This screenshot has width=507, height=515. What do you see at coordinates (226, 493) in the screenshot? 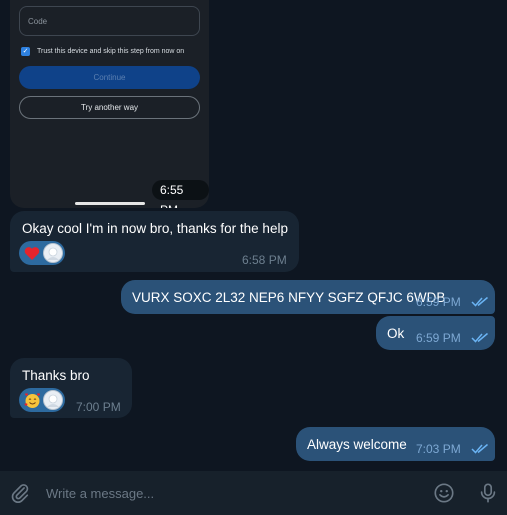
I see `message-input` at bounding box center [226, 493].